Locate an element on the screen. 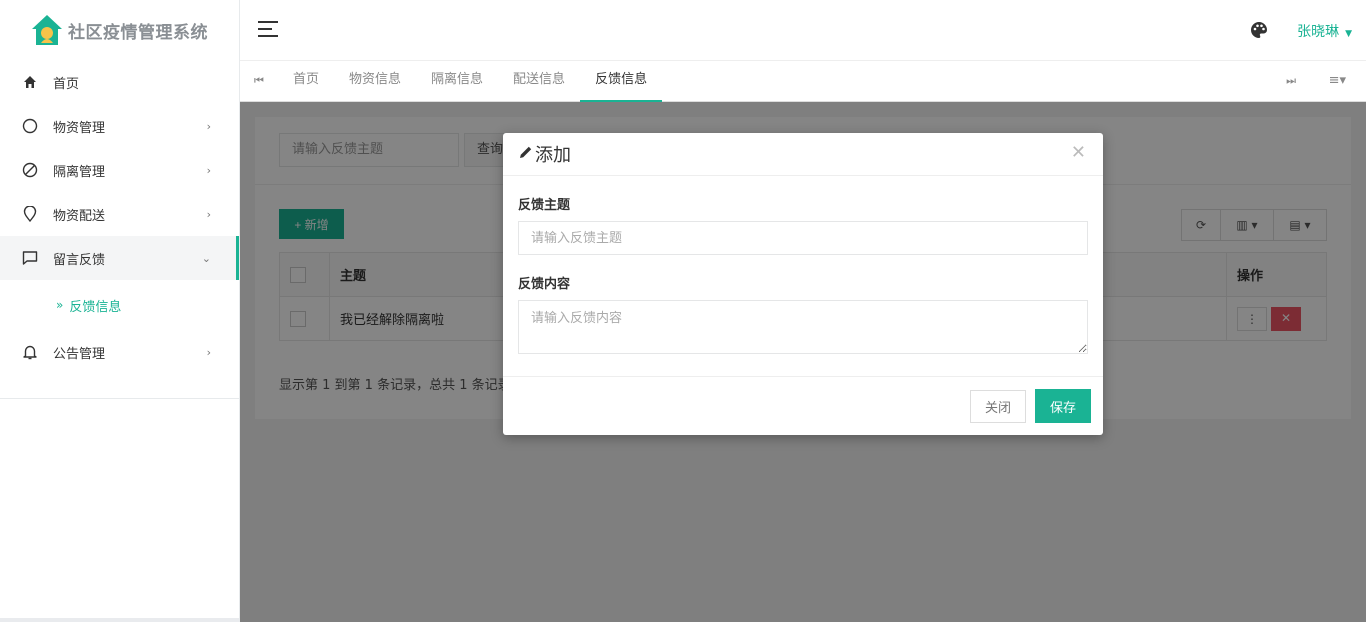  subject-label: 反馈主题 is located at coordinates (544, 205).